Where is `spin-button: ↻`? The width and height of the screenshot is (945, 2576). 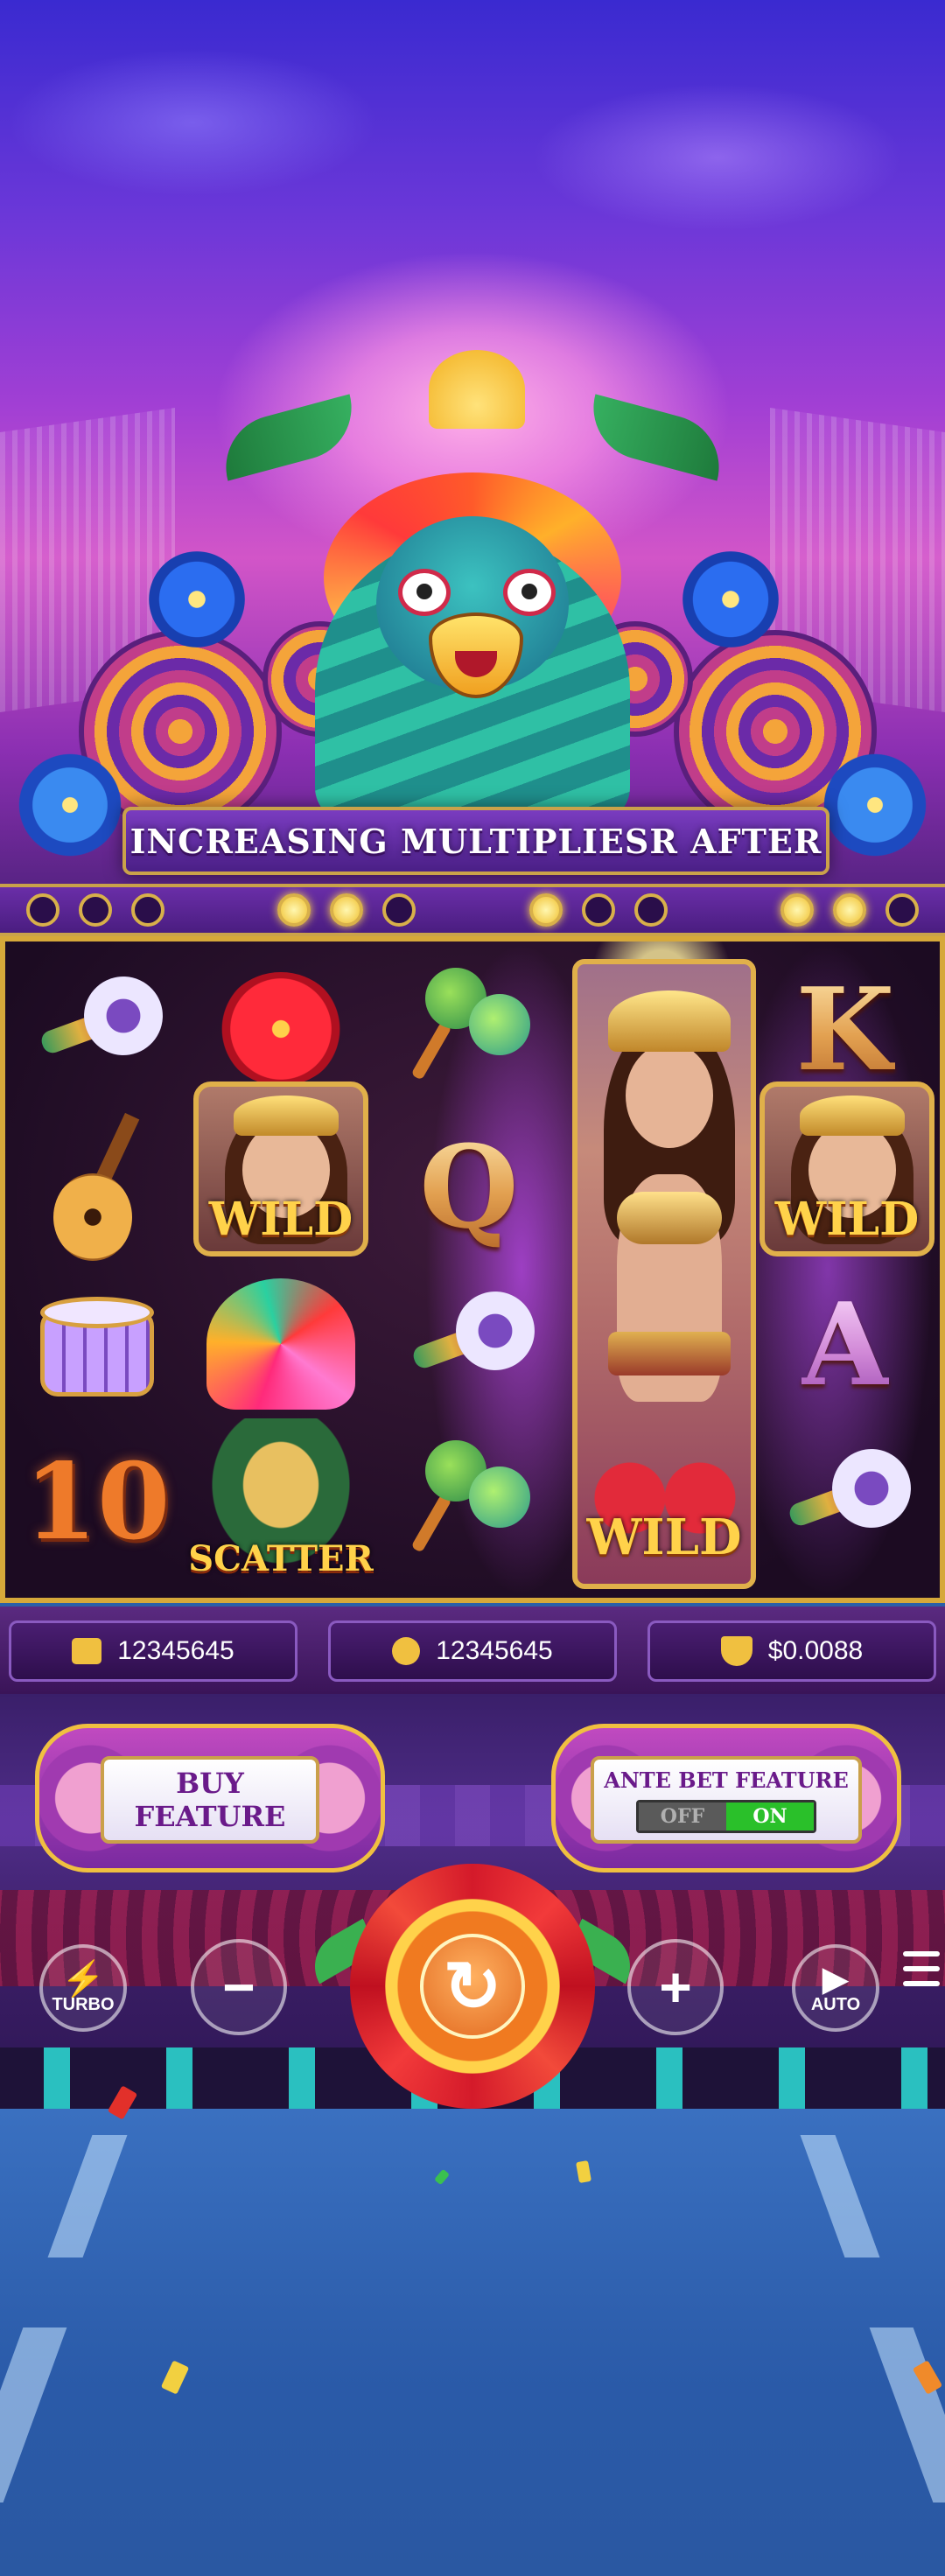
spin-button: ↻ is located at coordinates (472, 1986).